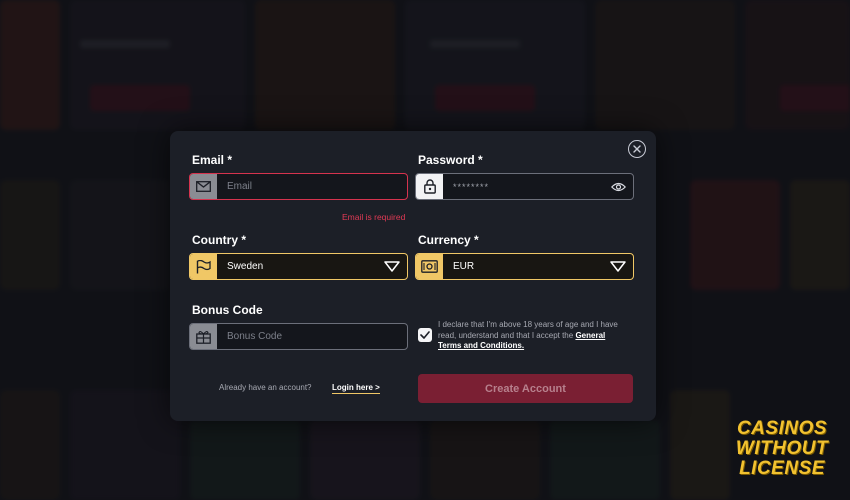 Image resolution: width=850 pixels, height=500 pixels. I want to click on email-label: Email *, so click(212, 160).